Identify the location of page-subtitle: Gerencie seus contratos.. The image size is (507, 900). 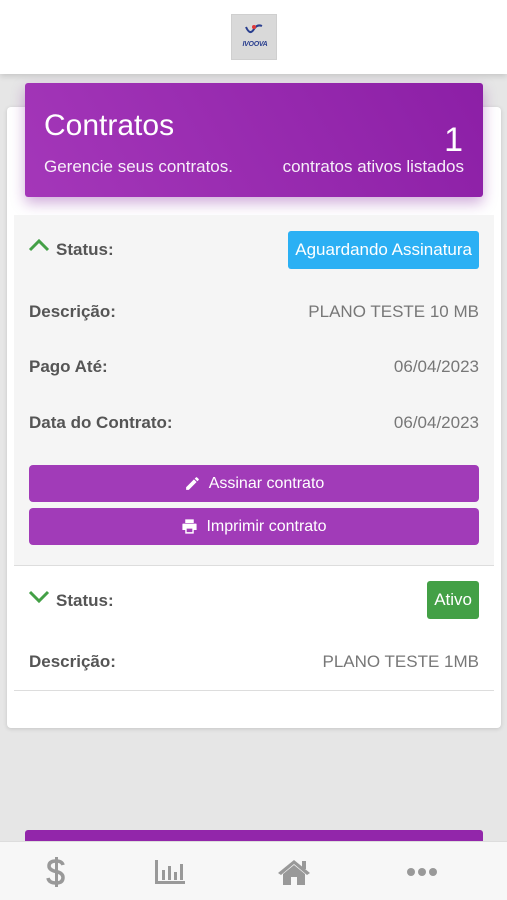
(138, 166).